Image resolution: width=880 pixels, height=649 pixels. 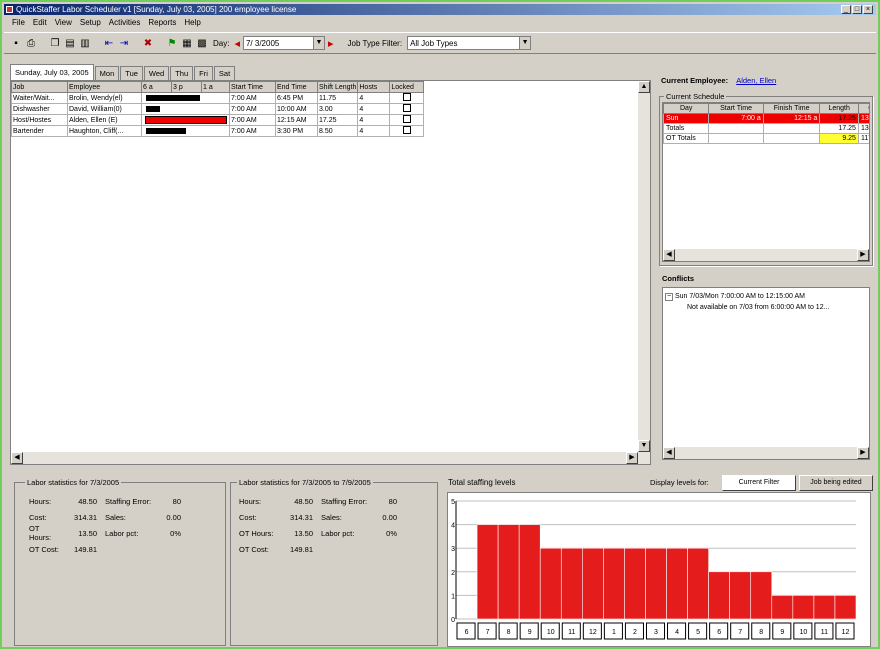 What do you see at coordinates (669, 297) in the screenshot?
I see `collapse-icon: −` at bounding box center [669, 297].